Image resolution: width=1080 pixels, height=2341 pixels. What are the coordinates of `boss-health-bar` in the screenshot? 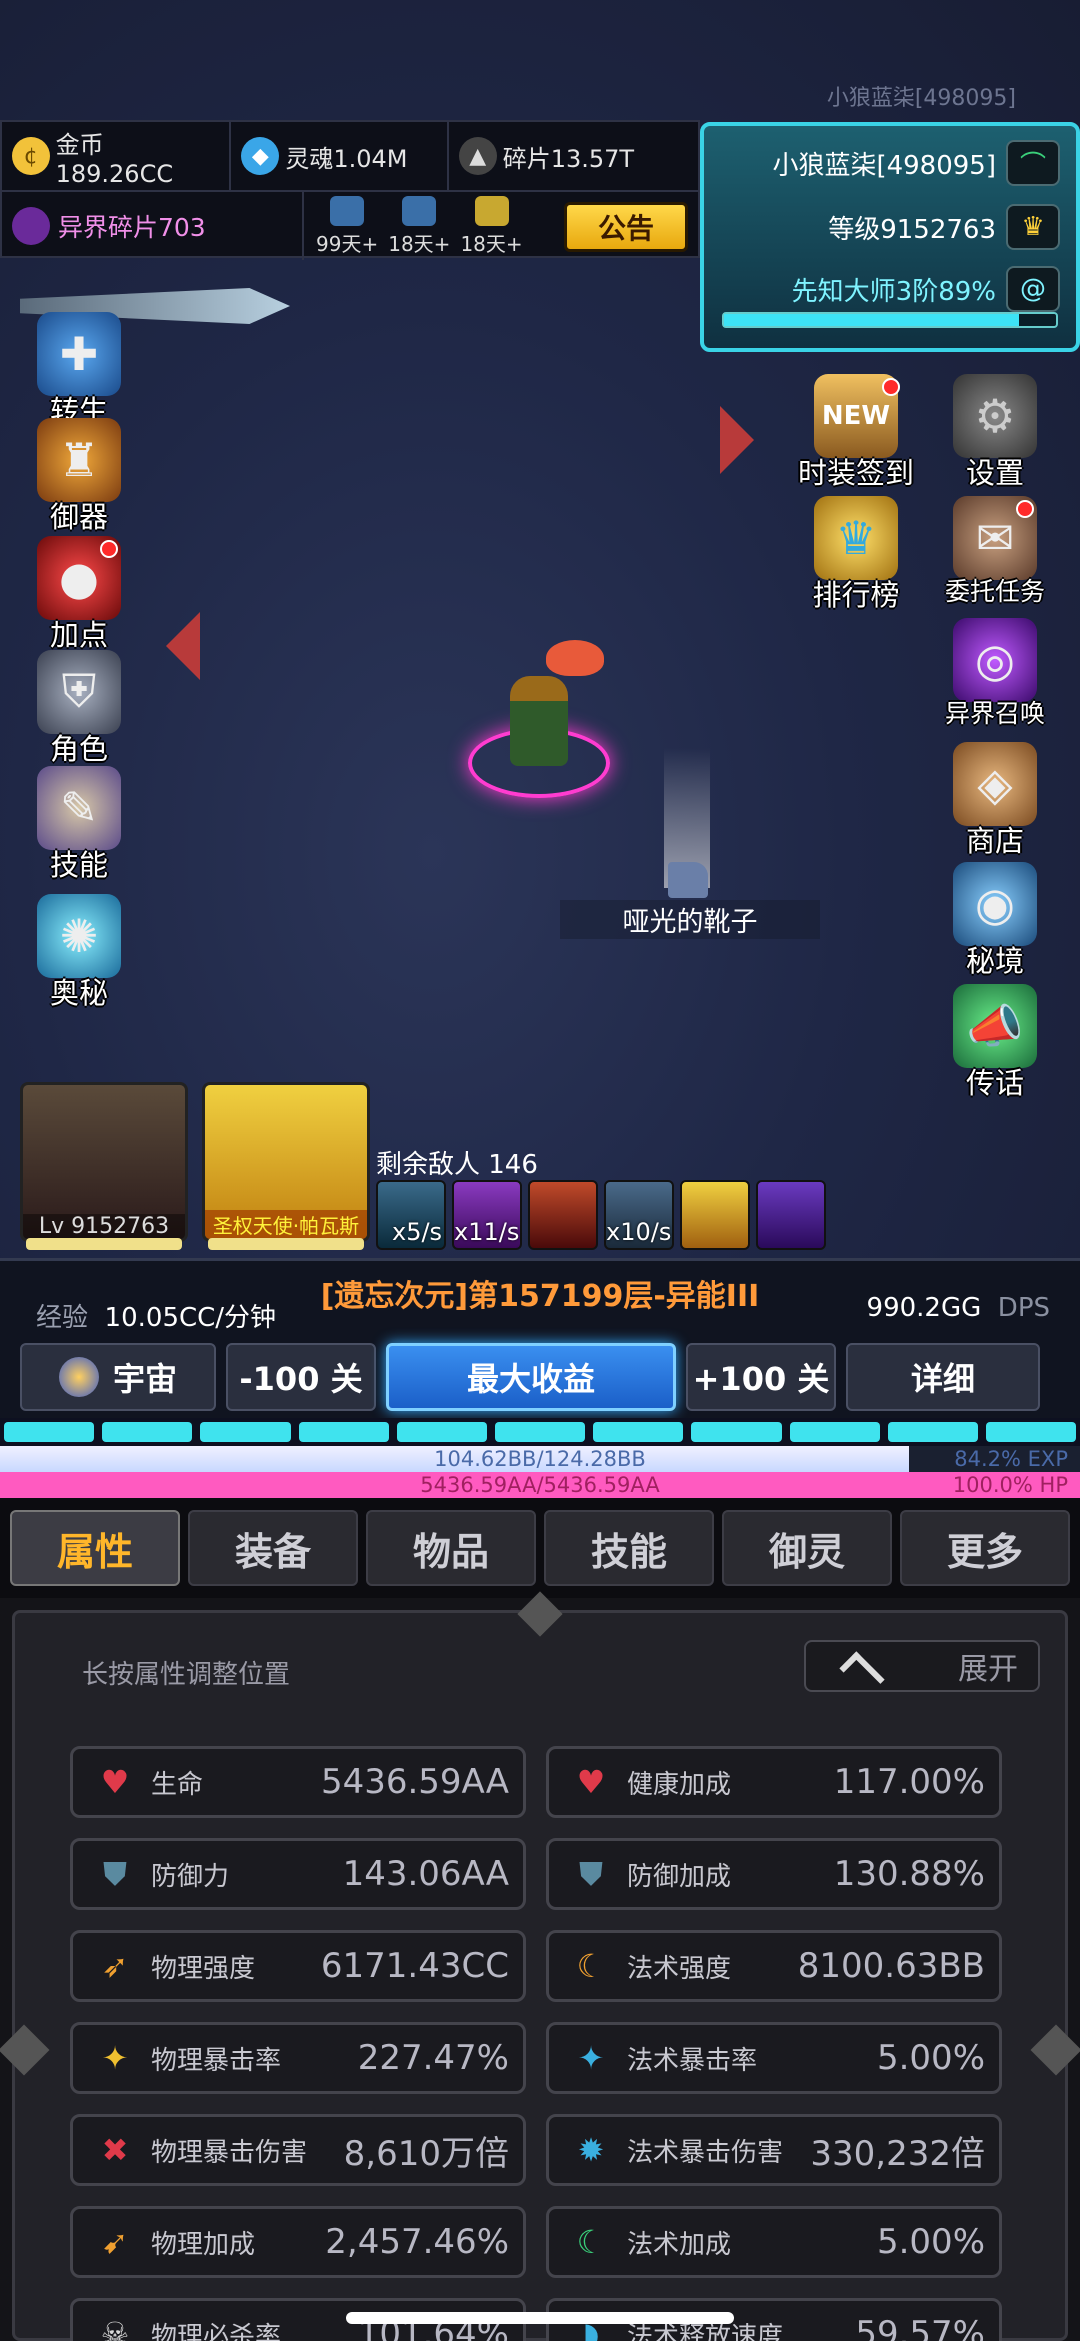 It's located at (286, 1244).